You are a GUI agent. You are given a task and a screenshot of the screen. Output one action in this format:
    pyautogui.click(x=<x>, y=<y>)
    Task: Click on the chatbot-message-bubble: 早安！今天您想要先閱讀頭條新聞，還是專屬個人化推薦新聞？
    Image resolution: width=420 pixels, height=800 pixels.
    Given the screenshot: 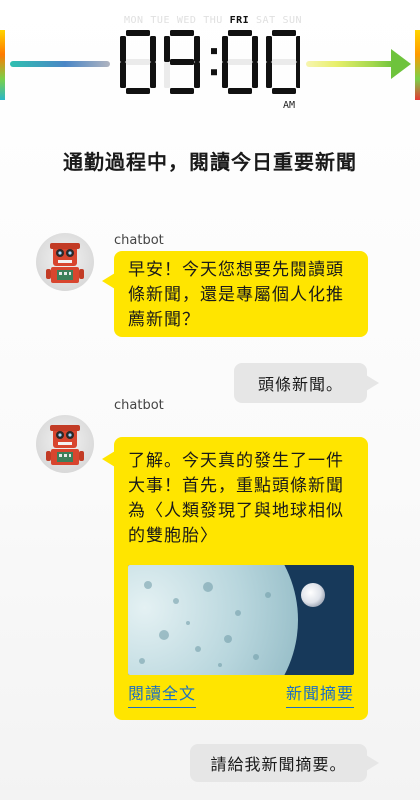 What is the action you would take?
    pyautogui.click(x=235, y=294)
    